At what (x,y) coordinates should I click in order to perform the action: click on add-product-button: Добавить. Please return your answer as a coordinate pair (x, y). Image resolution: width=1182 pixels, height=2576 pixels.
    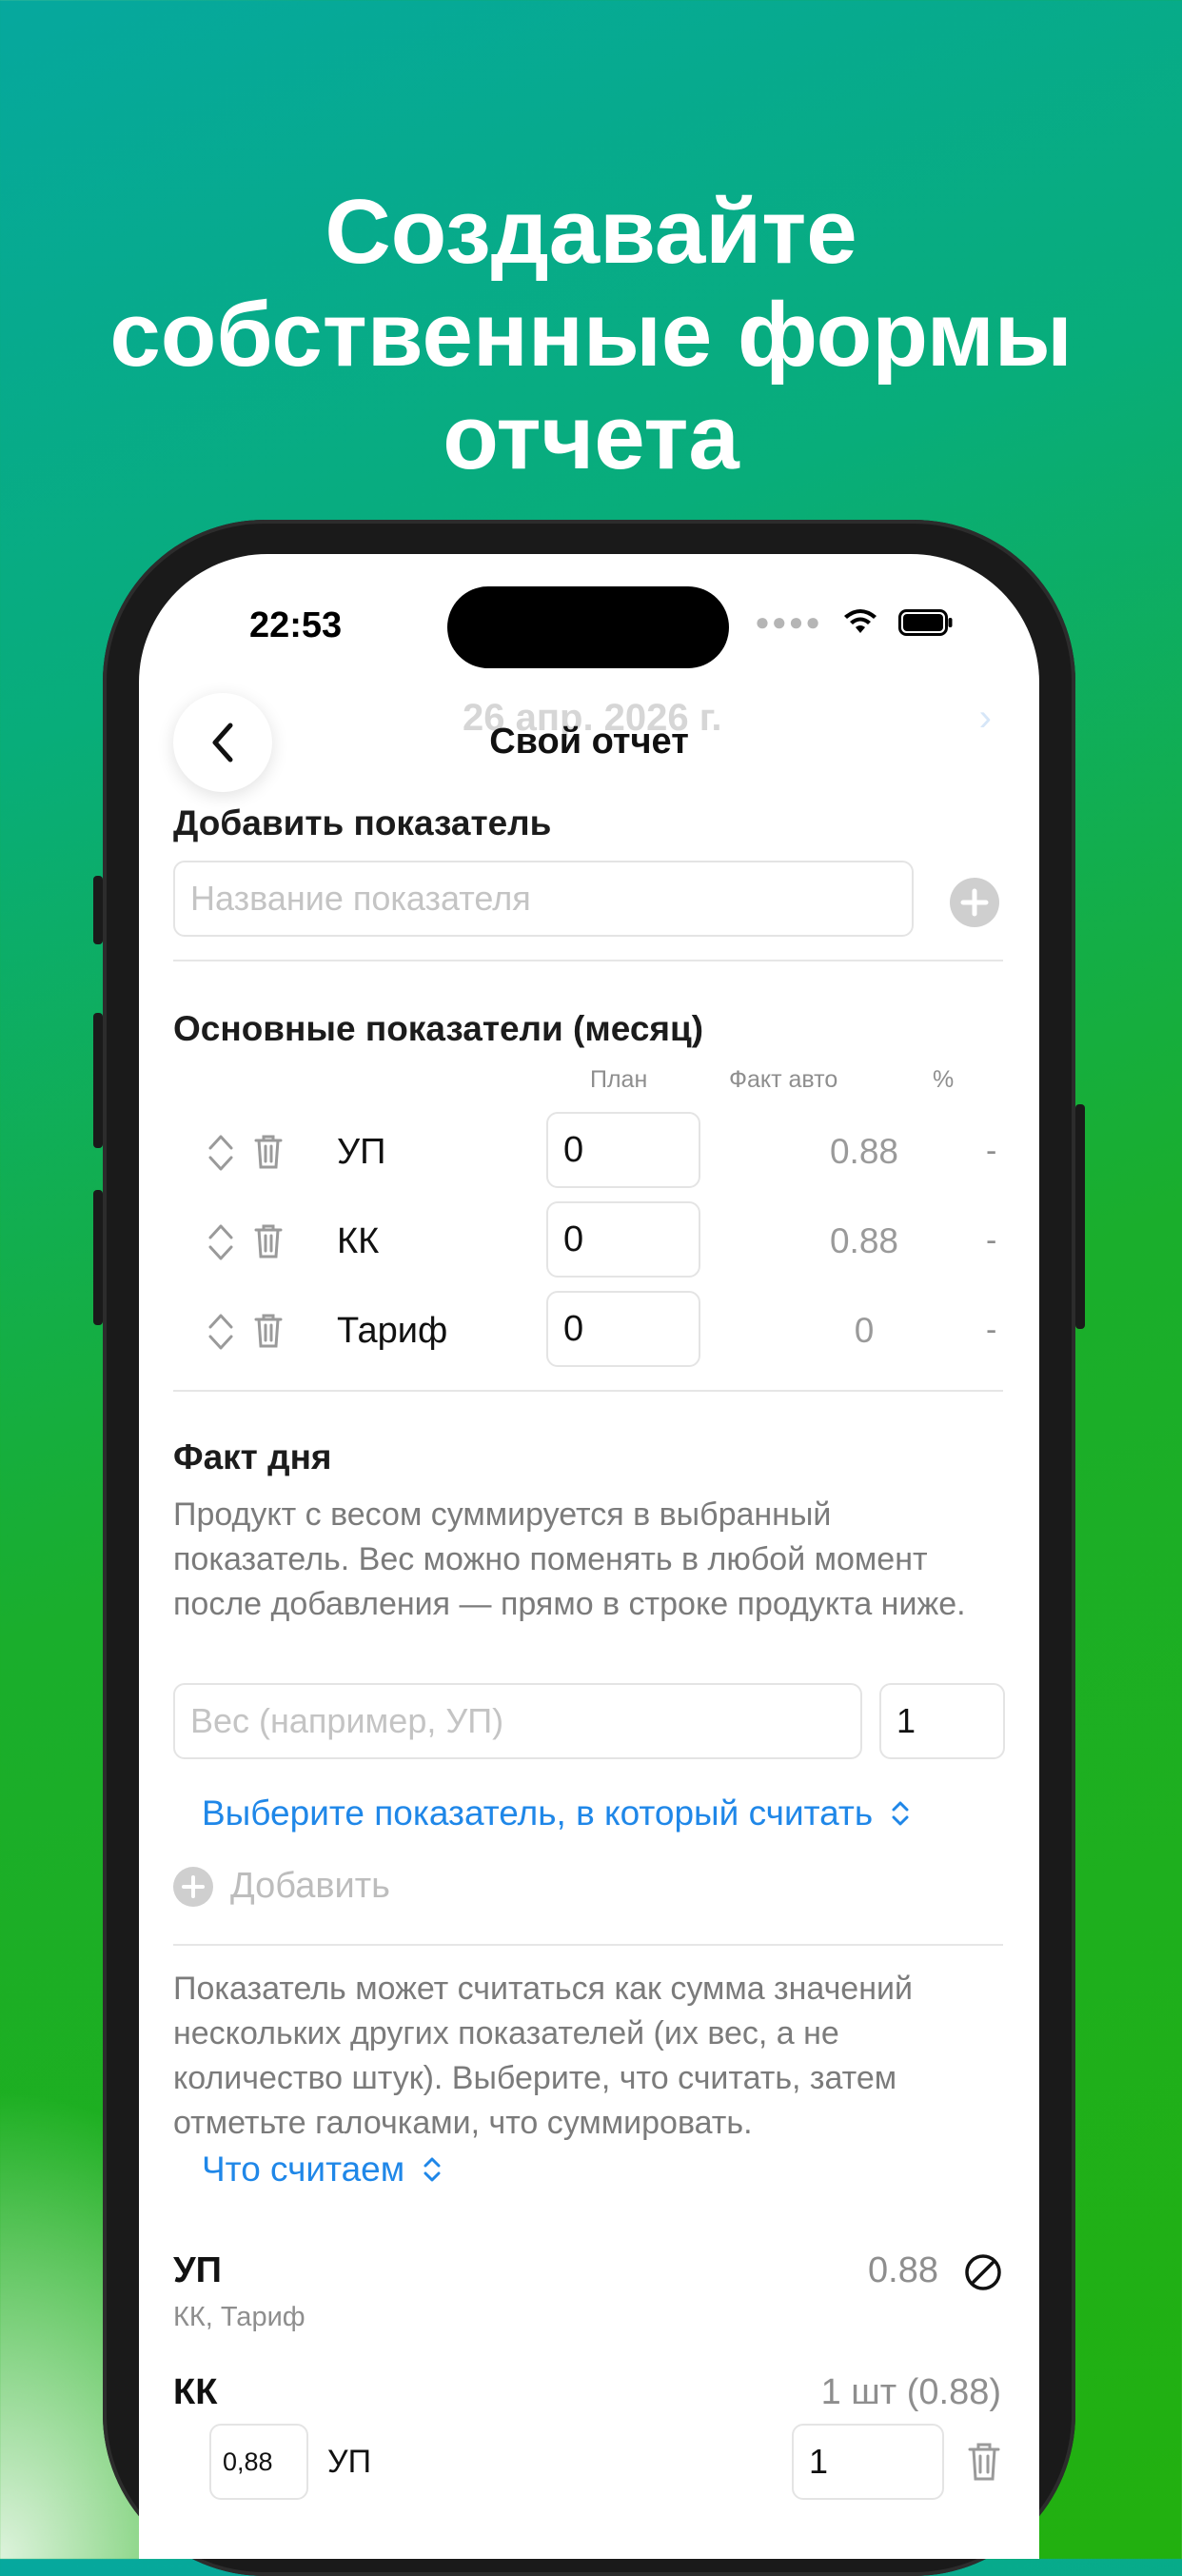
    Looking at the image, I should click on (281, 1886).